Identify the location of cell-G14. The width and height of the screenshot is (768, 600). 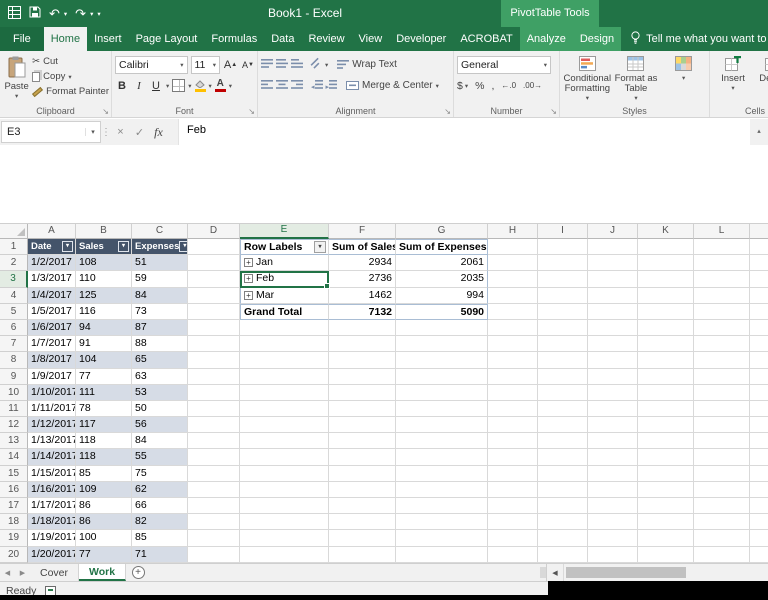
(442, 457).